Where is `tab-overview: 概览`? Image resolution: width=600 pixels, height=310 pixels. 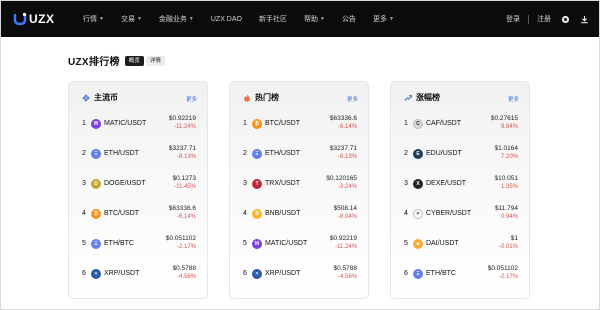
tab-overview: 概览 is located at coordinates (134, 60).